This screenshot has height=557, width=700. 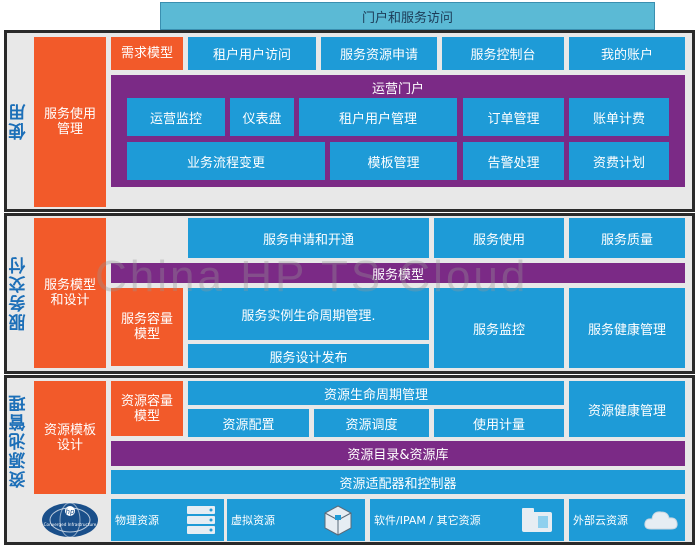 What do you see at coordinates (619, 161) in the screenshot?
I see `portal-item: 资费计划` at bounding box center [619, 161].